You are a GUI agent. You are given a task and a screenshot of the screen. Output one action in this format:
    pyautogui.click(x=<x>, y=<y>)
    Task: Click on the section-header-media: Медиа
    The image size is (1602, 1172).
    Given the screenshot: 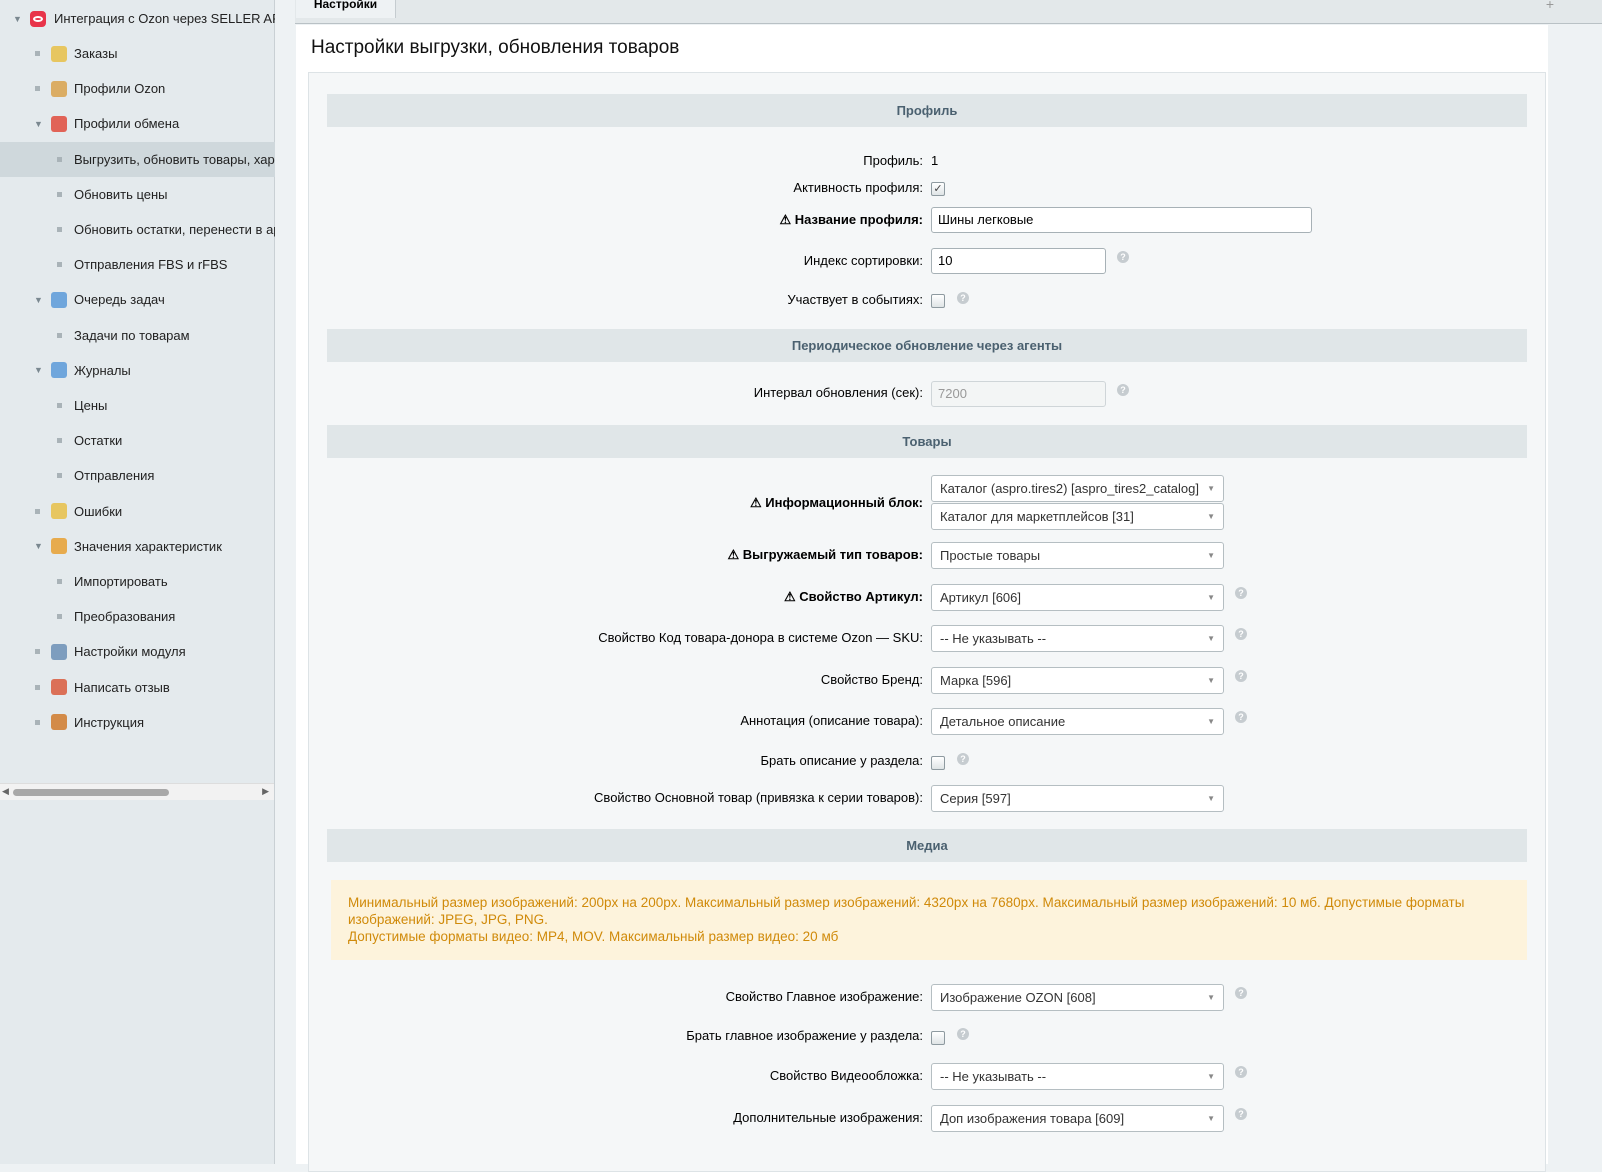 What is the action you would take?
    pyautogui.click(x=927, y=845)
    